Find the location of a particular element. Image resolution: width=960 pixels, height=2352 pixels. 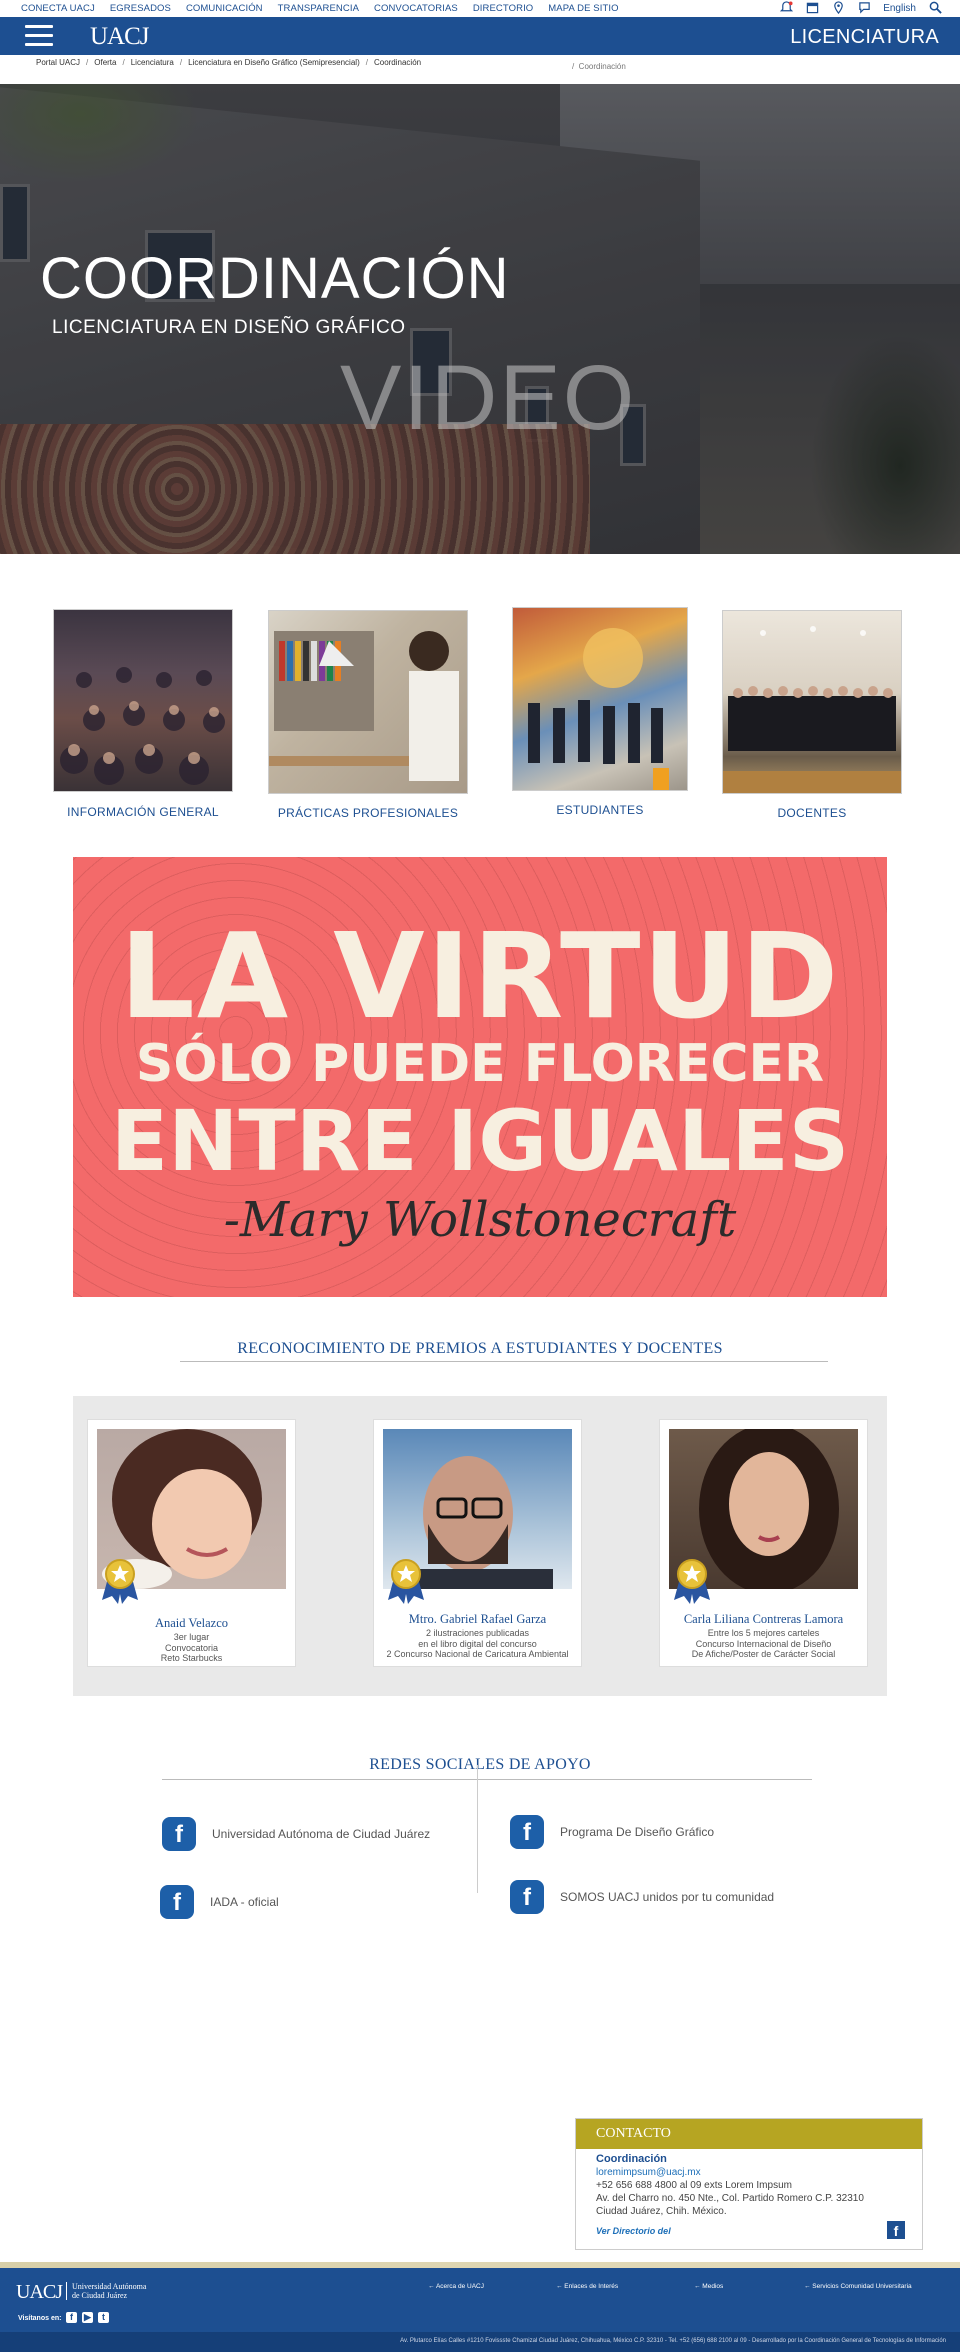

contact-email: loremimpsum@uacj.mx is located at coordinates (749, 2172).